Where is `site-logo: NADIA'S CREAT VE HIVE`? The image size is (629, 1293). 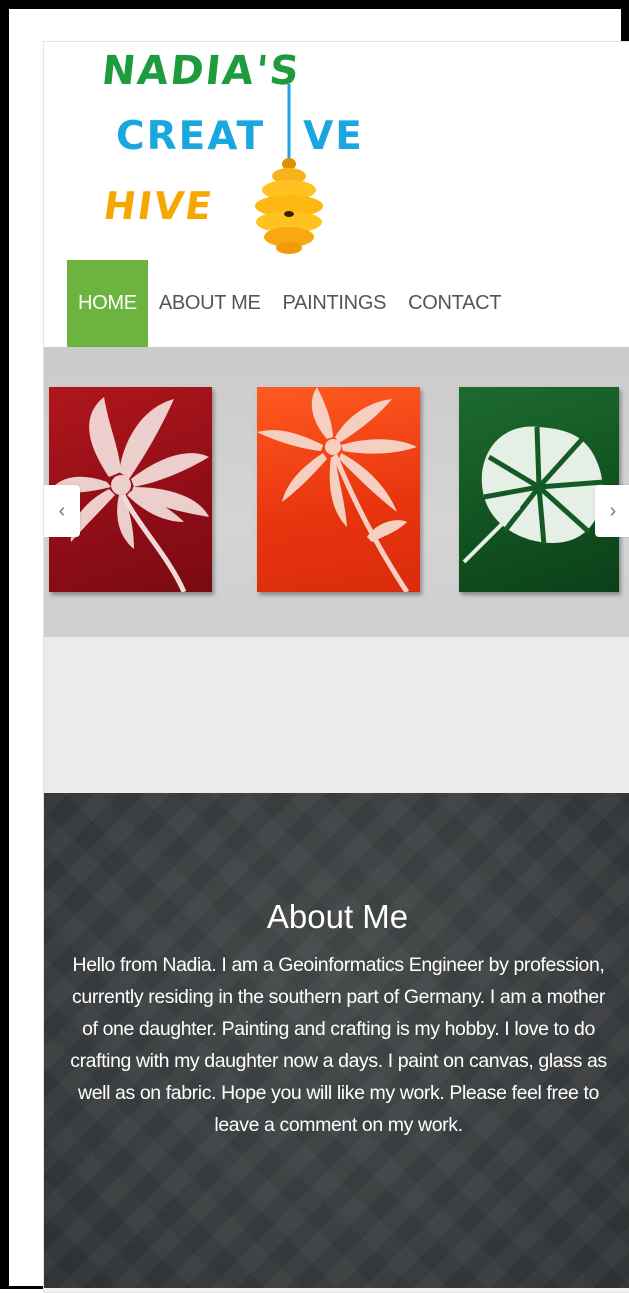 site-logo: NADIA'S CREAT VE HIVE is located at coordinates (239, 151).